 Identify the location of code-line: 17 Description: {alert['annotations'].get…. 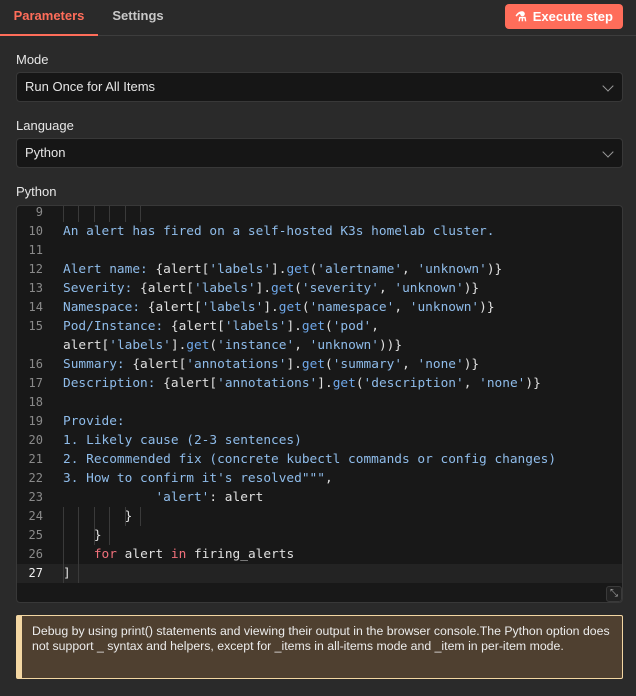
(319, 383).